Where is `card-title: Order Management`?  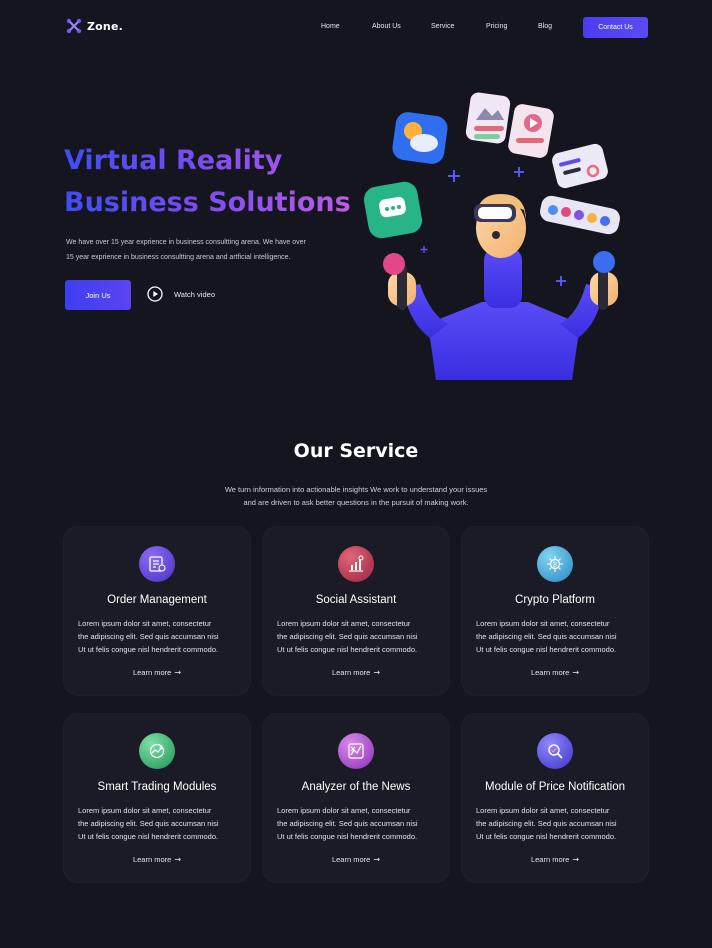
card-title: Order Management is located at coordinates (157, 600).